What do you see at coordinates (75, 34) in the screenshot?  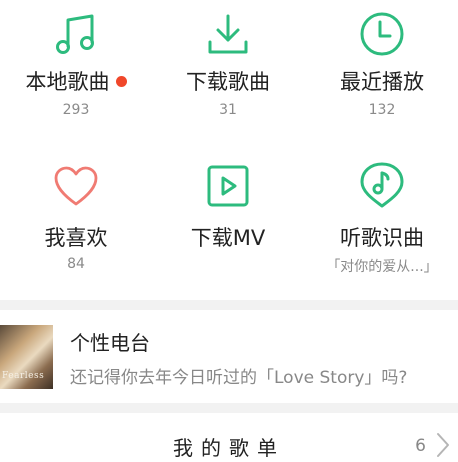 I see `music-note-icon` at bounding box center [75, 34].